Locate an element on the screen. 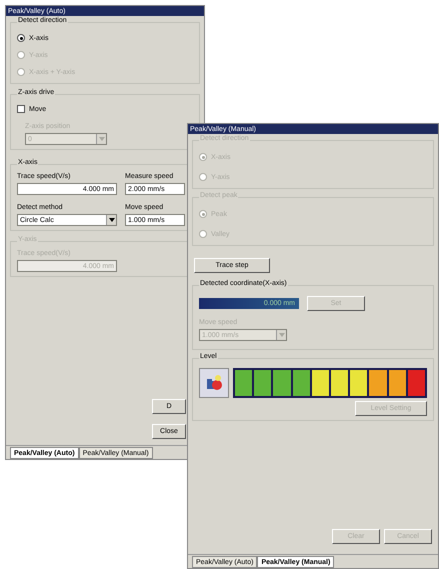 The height and width of the screenshot is (569, 439). level-icon-button is located at coordinates (214, 383).